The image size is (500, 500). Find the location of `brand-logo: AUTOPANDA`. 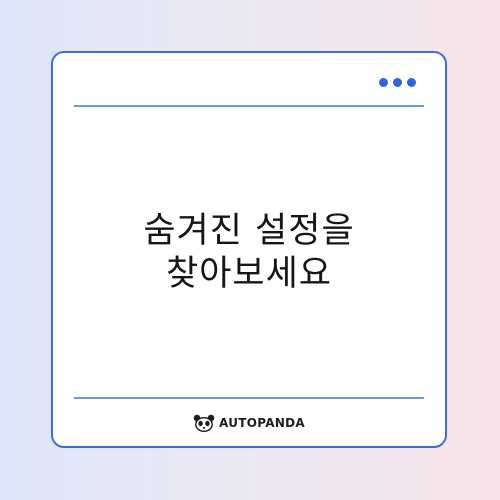

brand-logo: AUTOPANDA is located at coordinates (249, 423).